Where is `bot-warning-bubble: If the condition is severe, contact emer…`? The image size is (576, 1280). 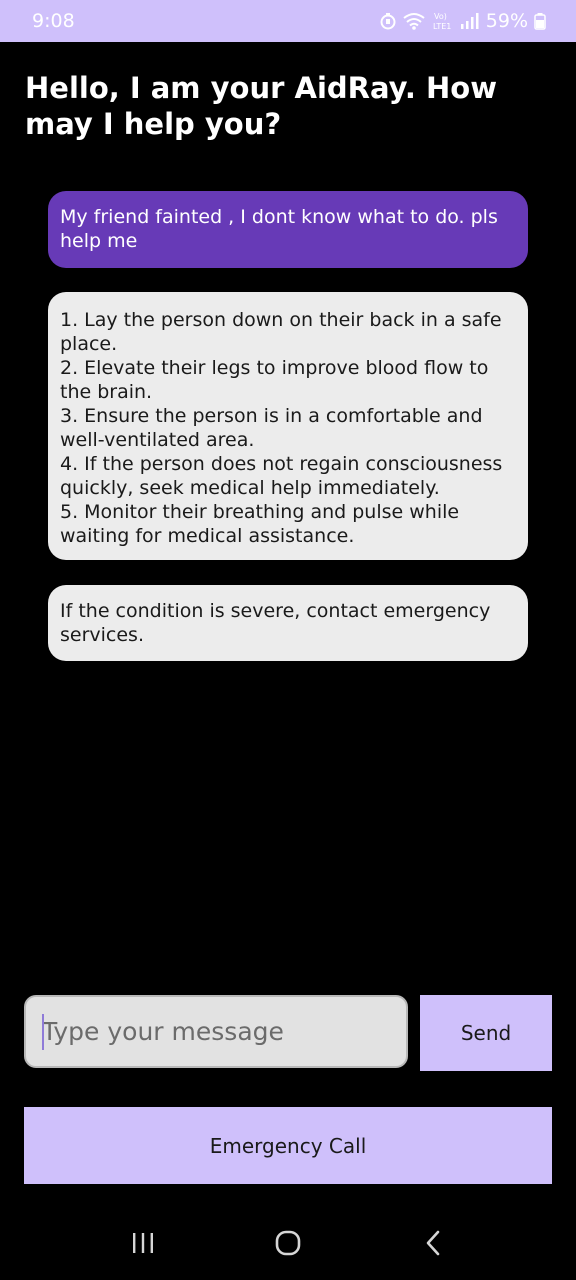
bot-warning-bubble: If the condition is severe, contact emer… is located at coordinates (288, 623).